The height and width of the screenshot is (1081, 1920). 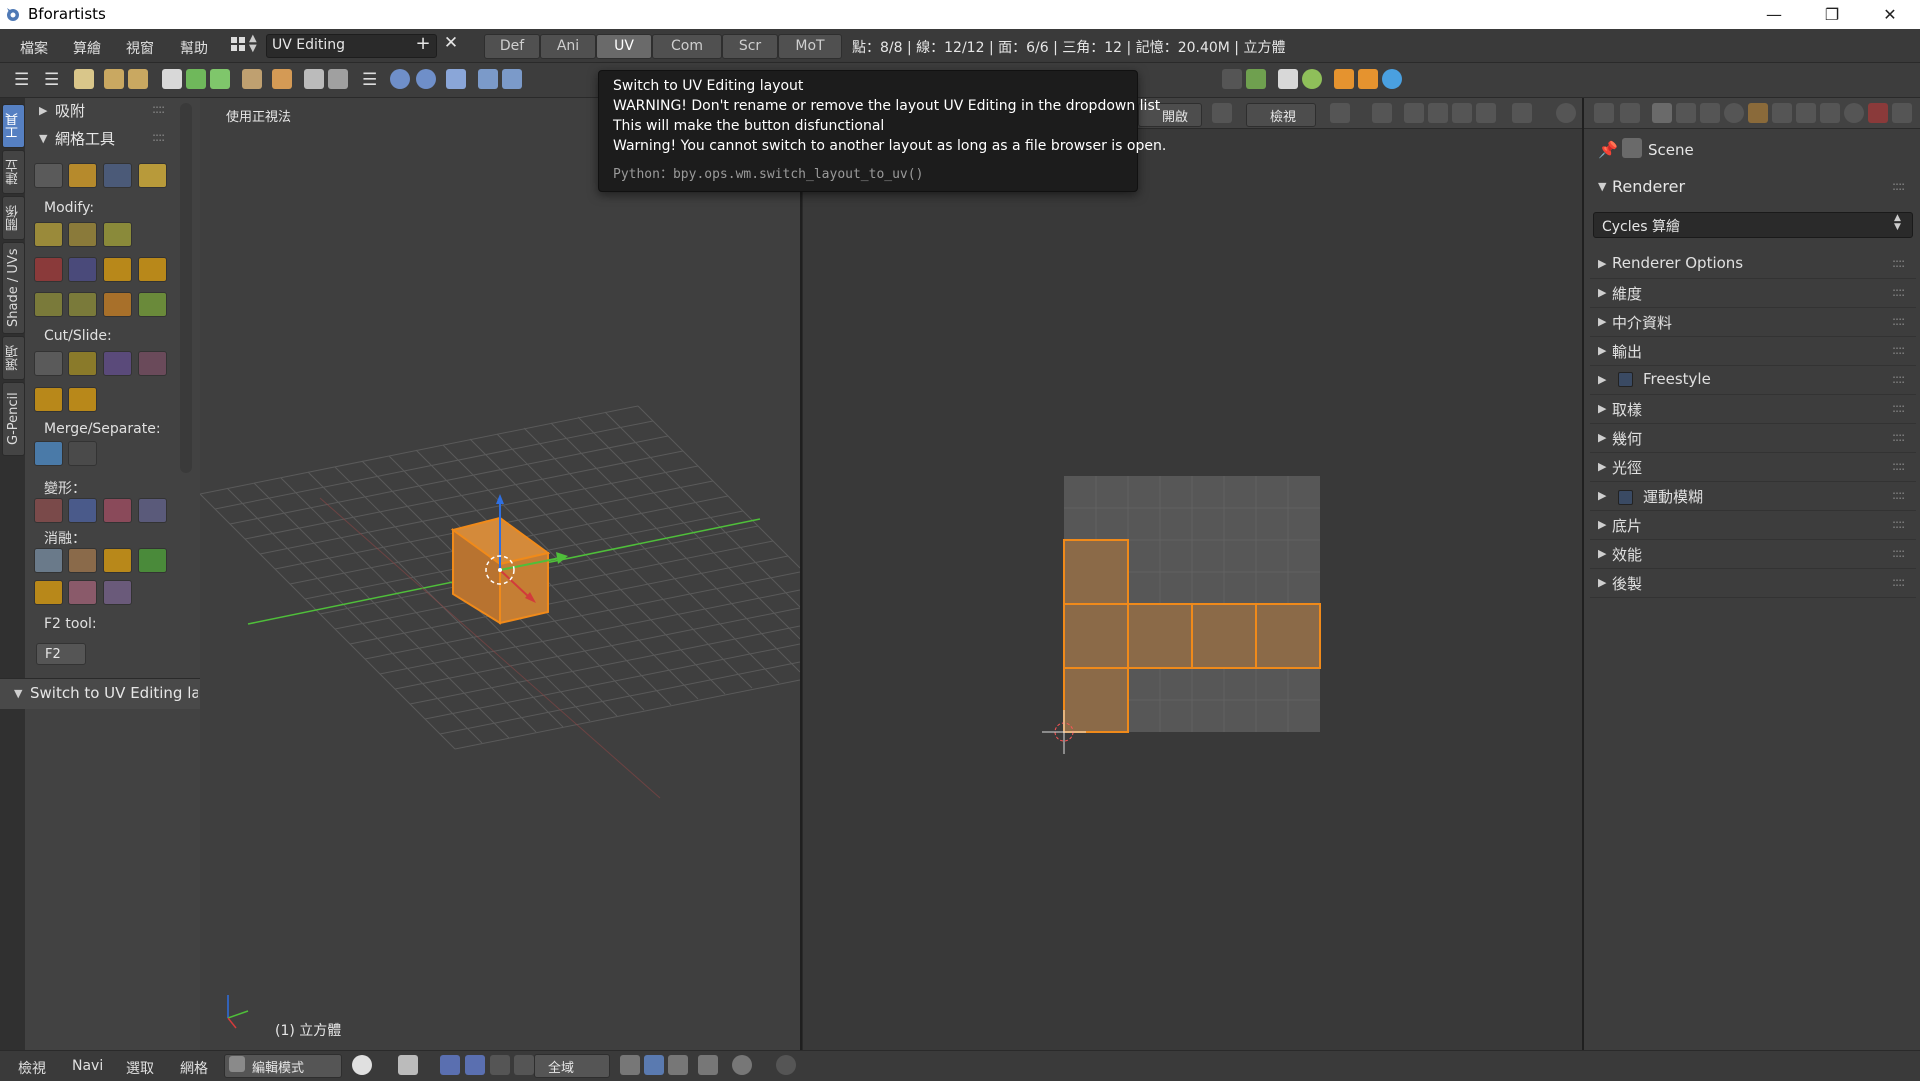 I want to click on delete-layout-button: ✕, so click(x=451, y=44).